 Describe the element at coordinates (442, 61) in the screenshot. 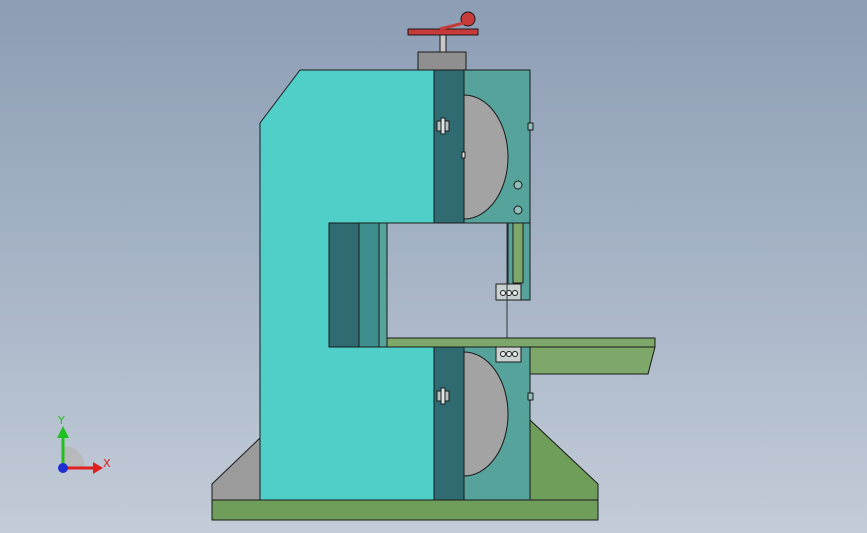

I see `top-cap` at that location.